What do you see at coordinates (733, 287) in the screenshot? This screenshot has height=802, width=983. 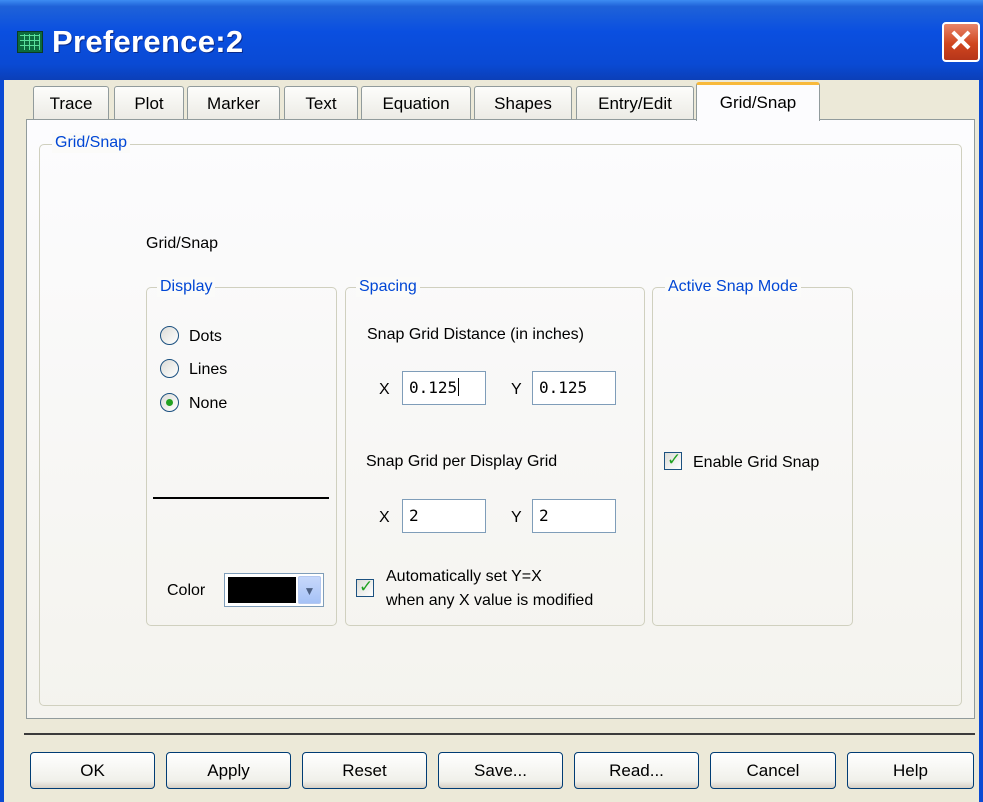 I see `active-snap-group-title: Active Snap Mode` at bounding box center [733, 287].